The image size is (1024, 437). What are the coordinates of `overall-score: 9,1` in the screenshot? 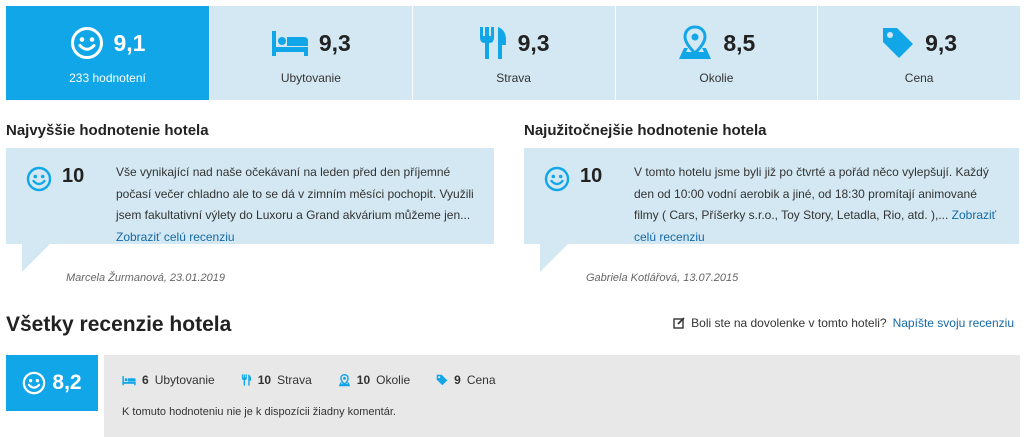 It's located at (129, 42).